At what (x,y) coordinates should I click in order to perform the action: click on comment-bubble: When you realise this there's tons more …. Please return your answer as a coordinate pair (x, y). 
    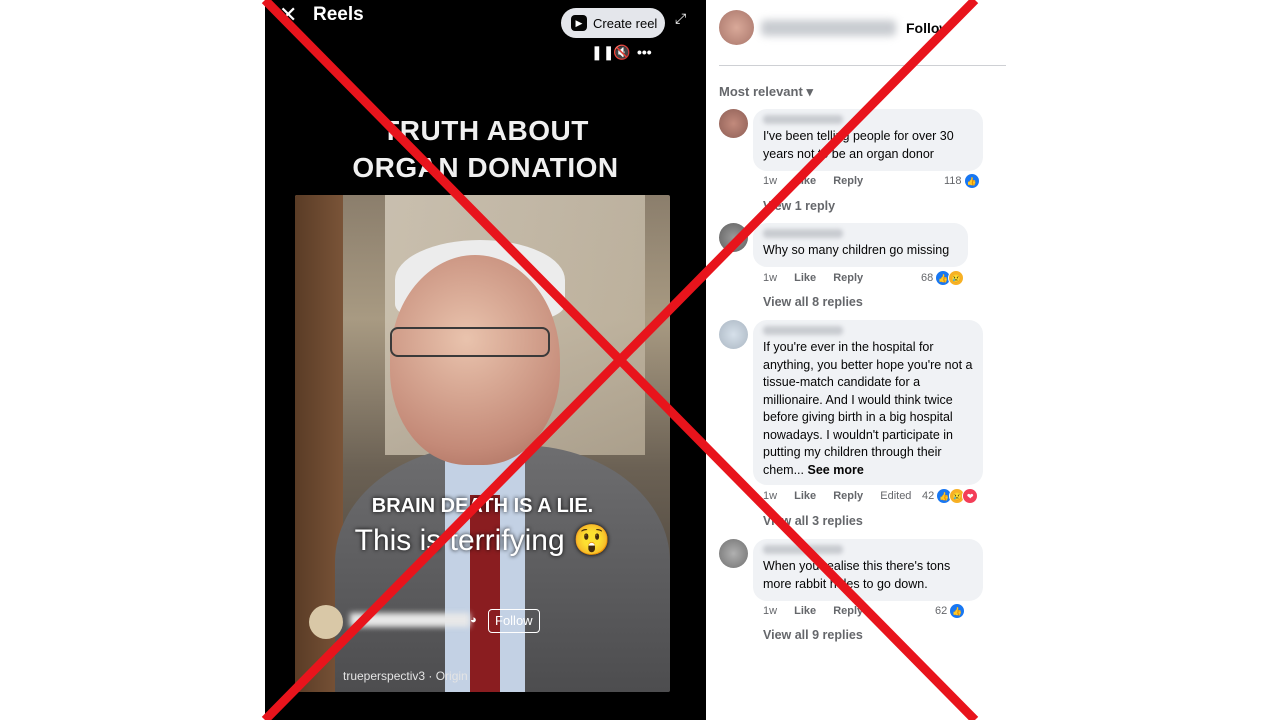
    Looking at the image, I should click on (868, 570).